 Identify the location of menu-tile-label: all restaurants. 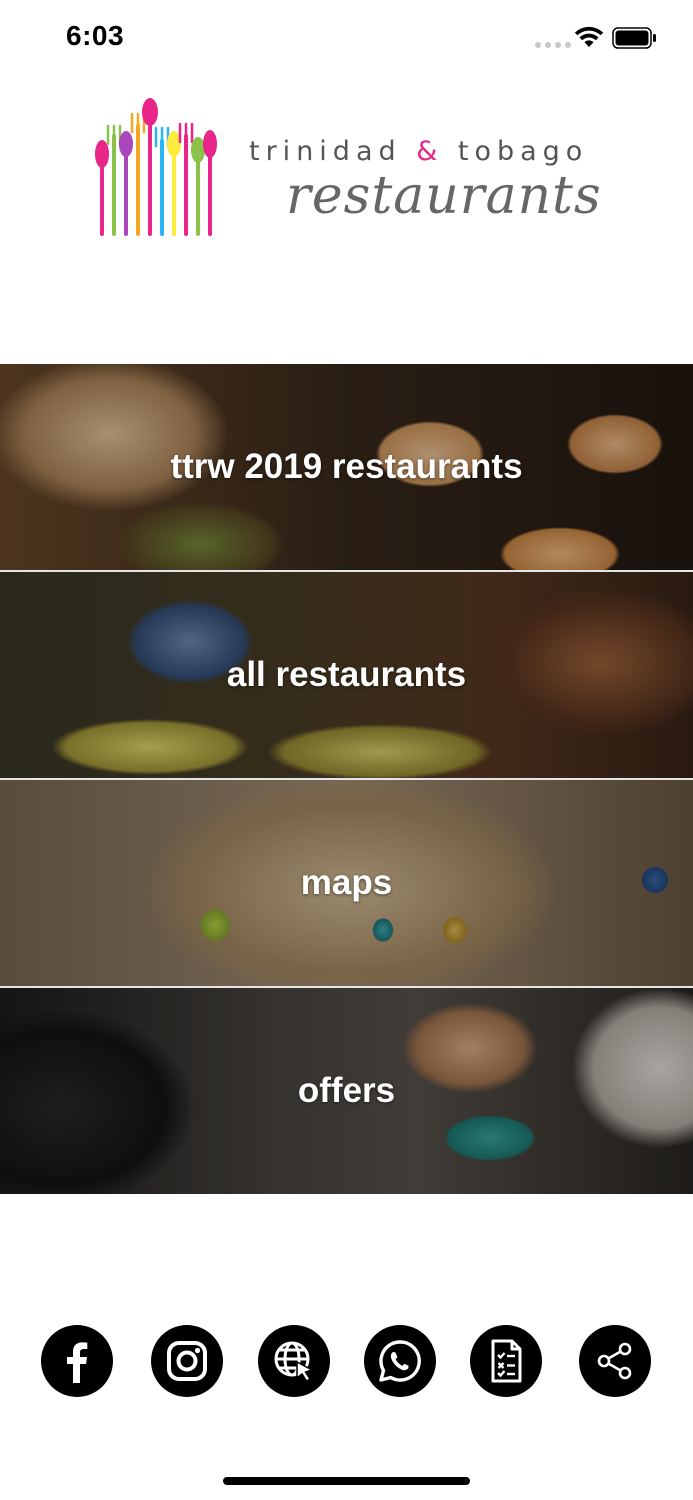
(346, 674).